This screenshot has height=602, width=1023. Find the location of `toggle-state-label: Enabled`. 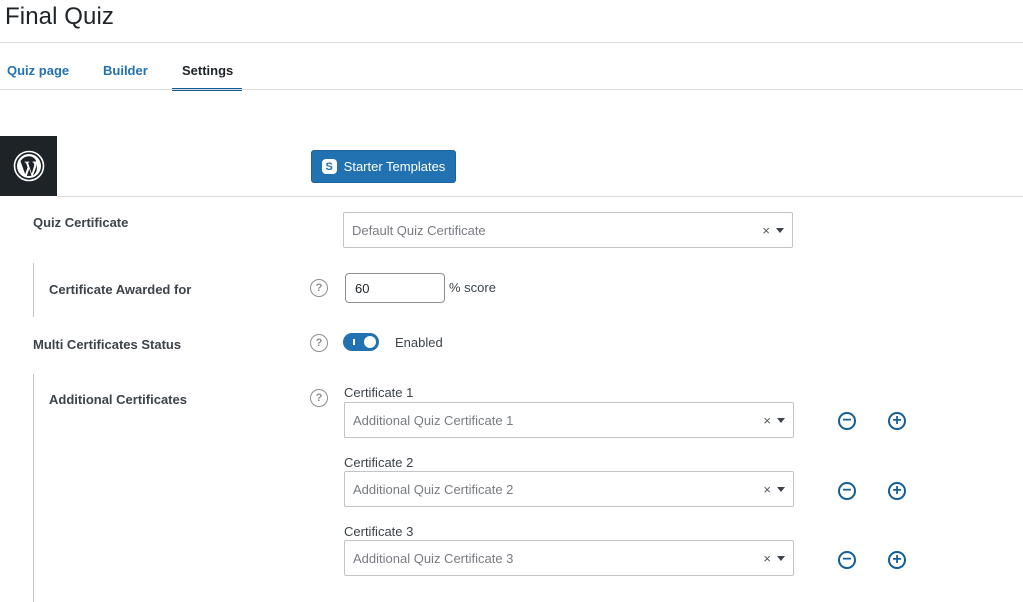

toggle-state-label: Enabled is located at coordinates (419, 342).